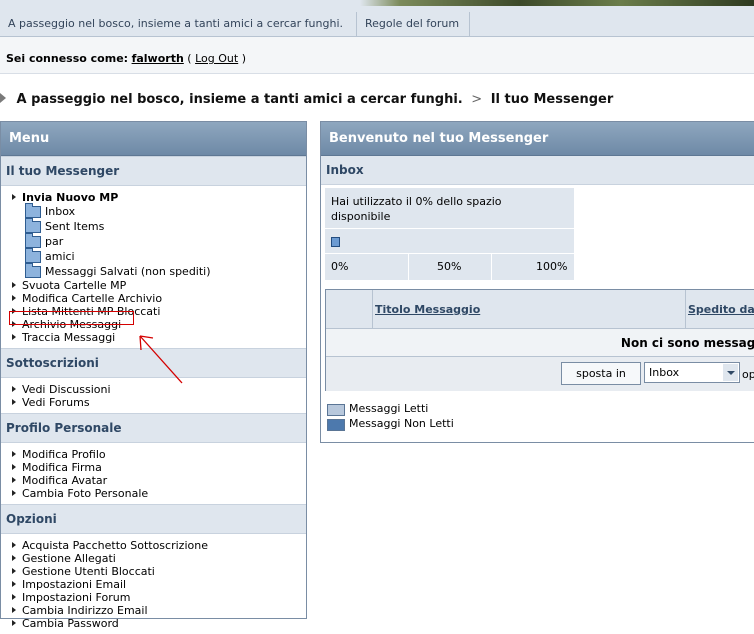  I want to click on folder-par: par, so click(153, 241).